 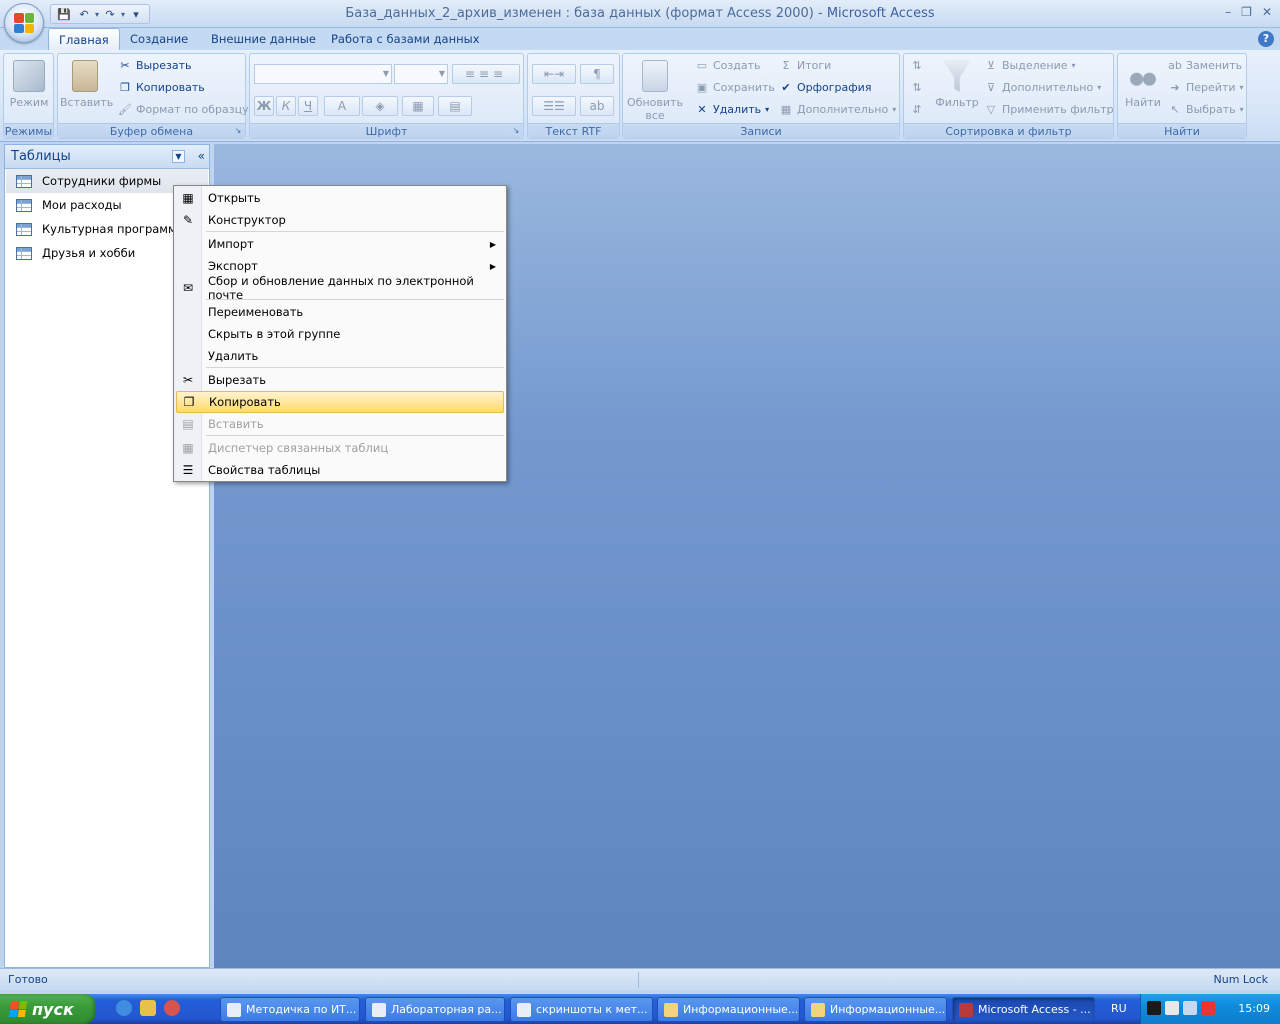 I want to click on clipboard-launcher-icon: ↘, so click(x=238, y=131).